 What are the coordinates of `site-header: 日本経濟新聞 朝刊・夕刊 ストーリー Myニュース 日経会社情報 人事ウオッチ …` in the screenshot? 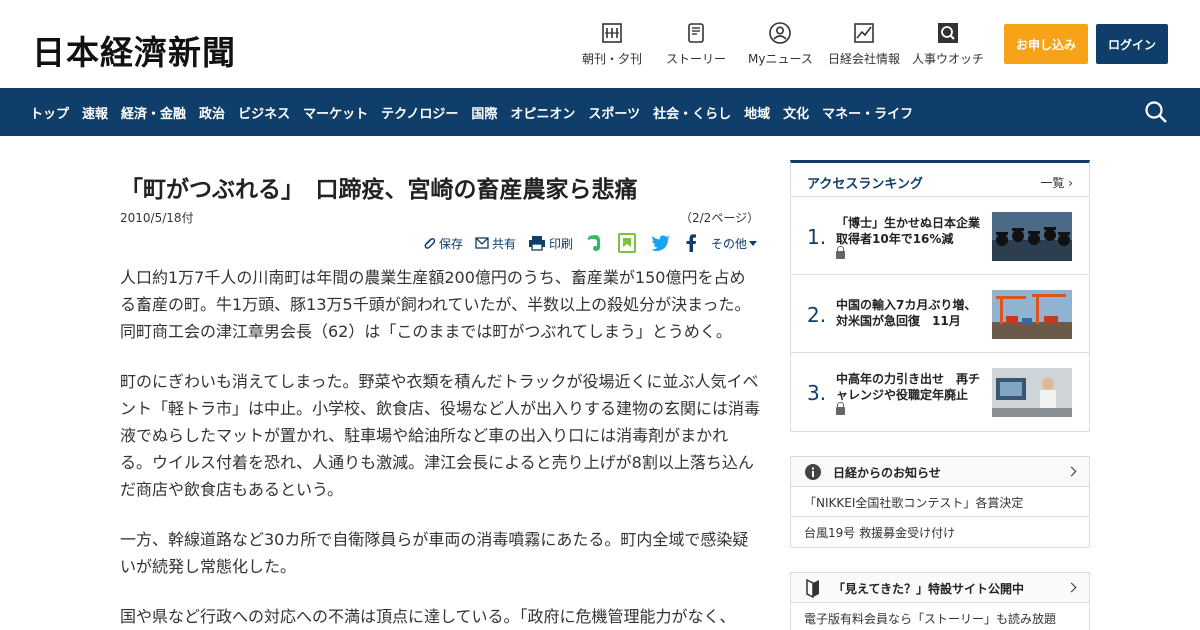 It's located at (600, 44).